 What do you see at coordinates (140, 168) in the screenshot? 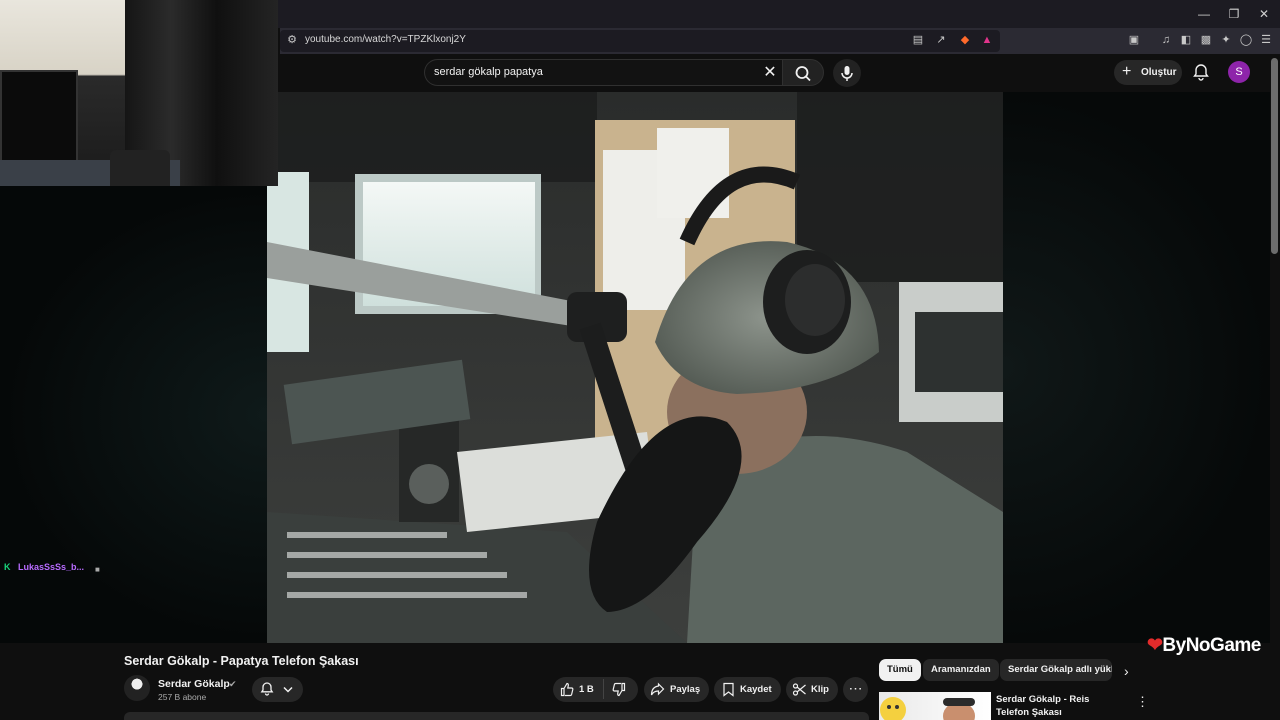
I see `webcam-chair` at bounding box center [140, 168].